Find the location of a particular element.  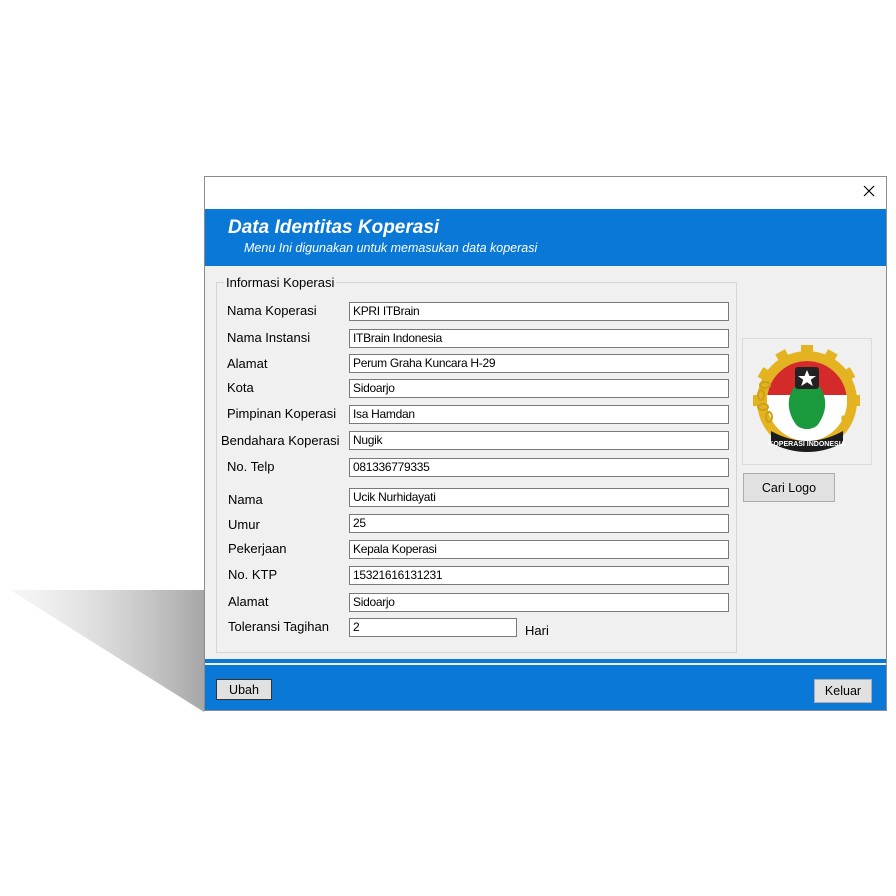

label-pekerjaan: Pekerjaan is located at coordinates (257, 548).